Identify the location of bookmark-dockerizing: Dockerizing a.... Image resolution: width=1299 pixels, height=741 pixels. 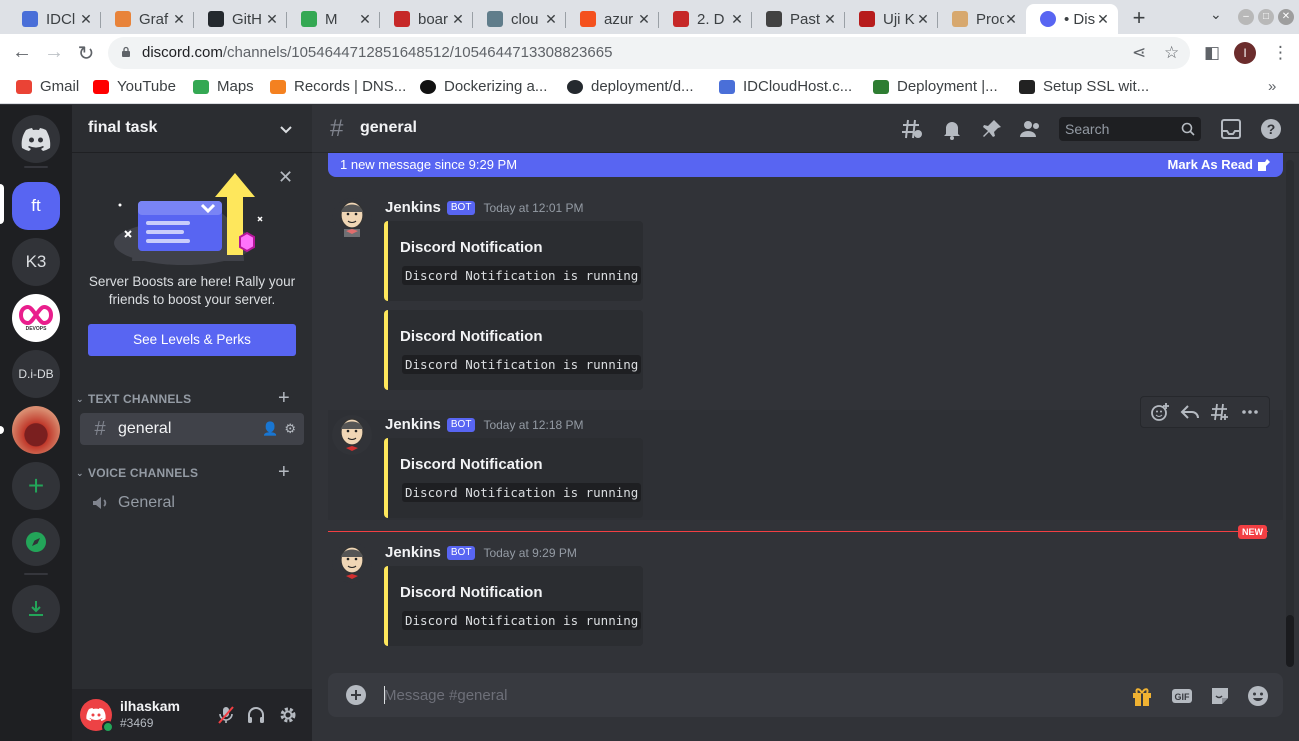
(483, 86).